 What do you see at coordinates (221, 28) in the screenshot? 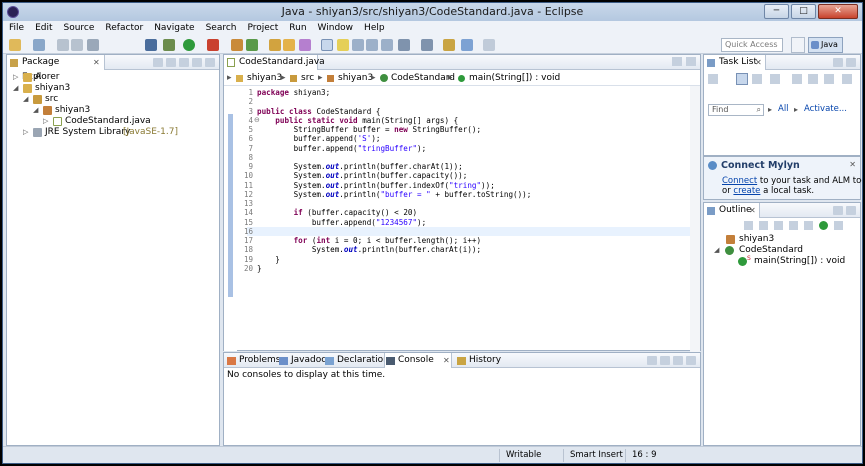
I see `menu-search: Search` at bounding box center [221, 28].